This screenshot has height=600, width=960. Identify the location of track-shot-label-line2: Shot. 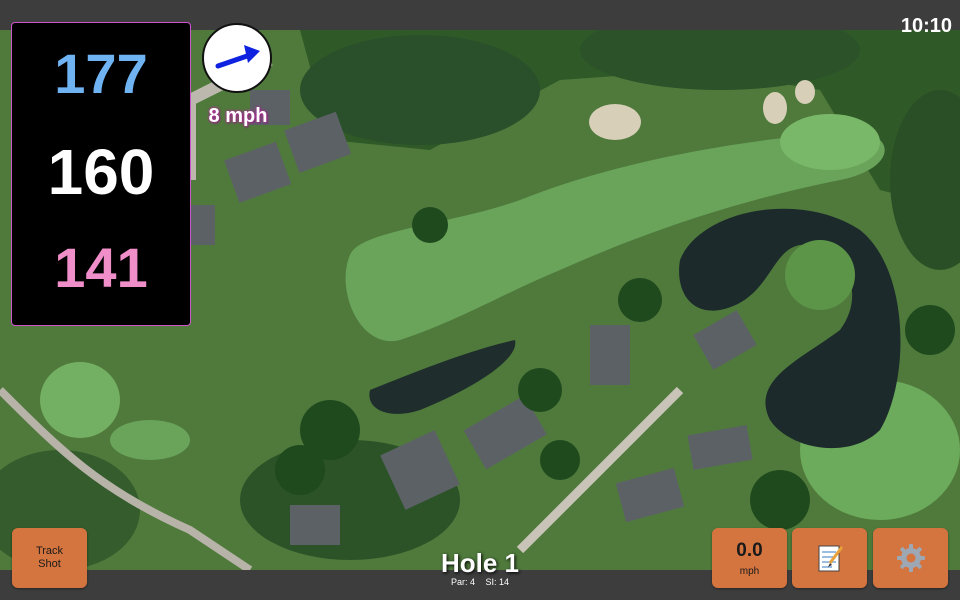
(49, 564).